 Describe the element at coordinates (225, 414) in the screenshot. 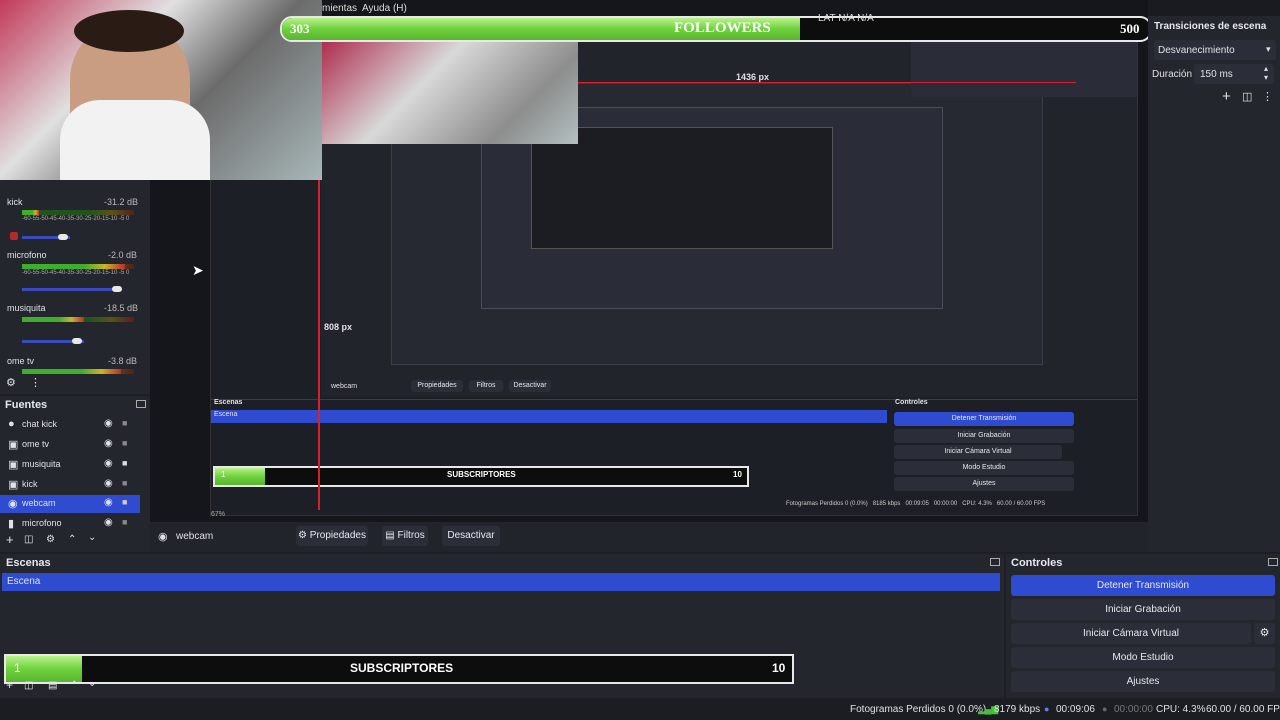

I see `inner-scene-item: Escena` at that location.